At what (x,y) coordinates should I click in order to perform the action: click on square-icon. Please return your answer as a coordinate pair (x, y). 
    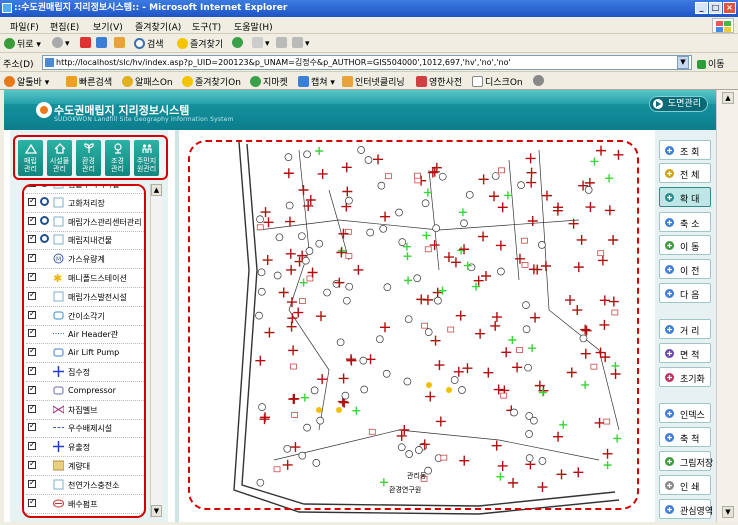
    Looking at the image, I should click on (58, 202).